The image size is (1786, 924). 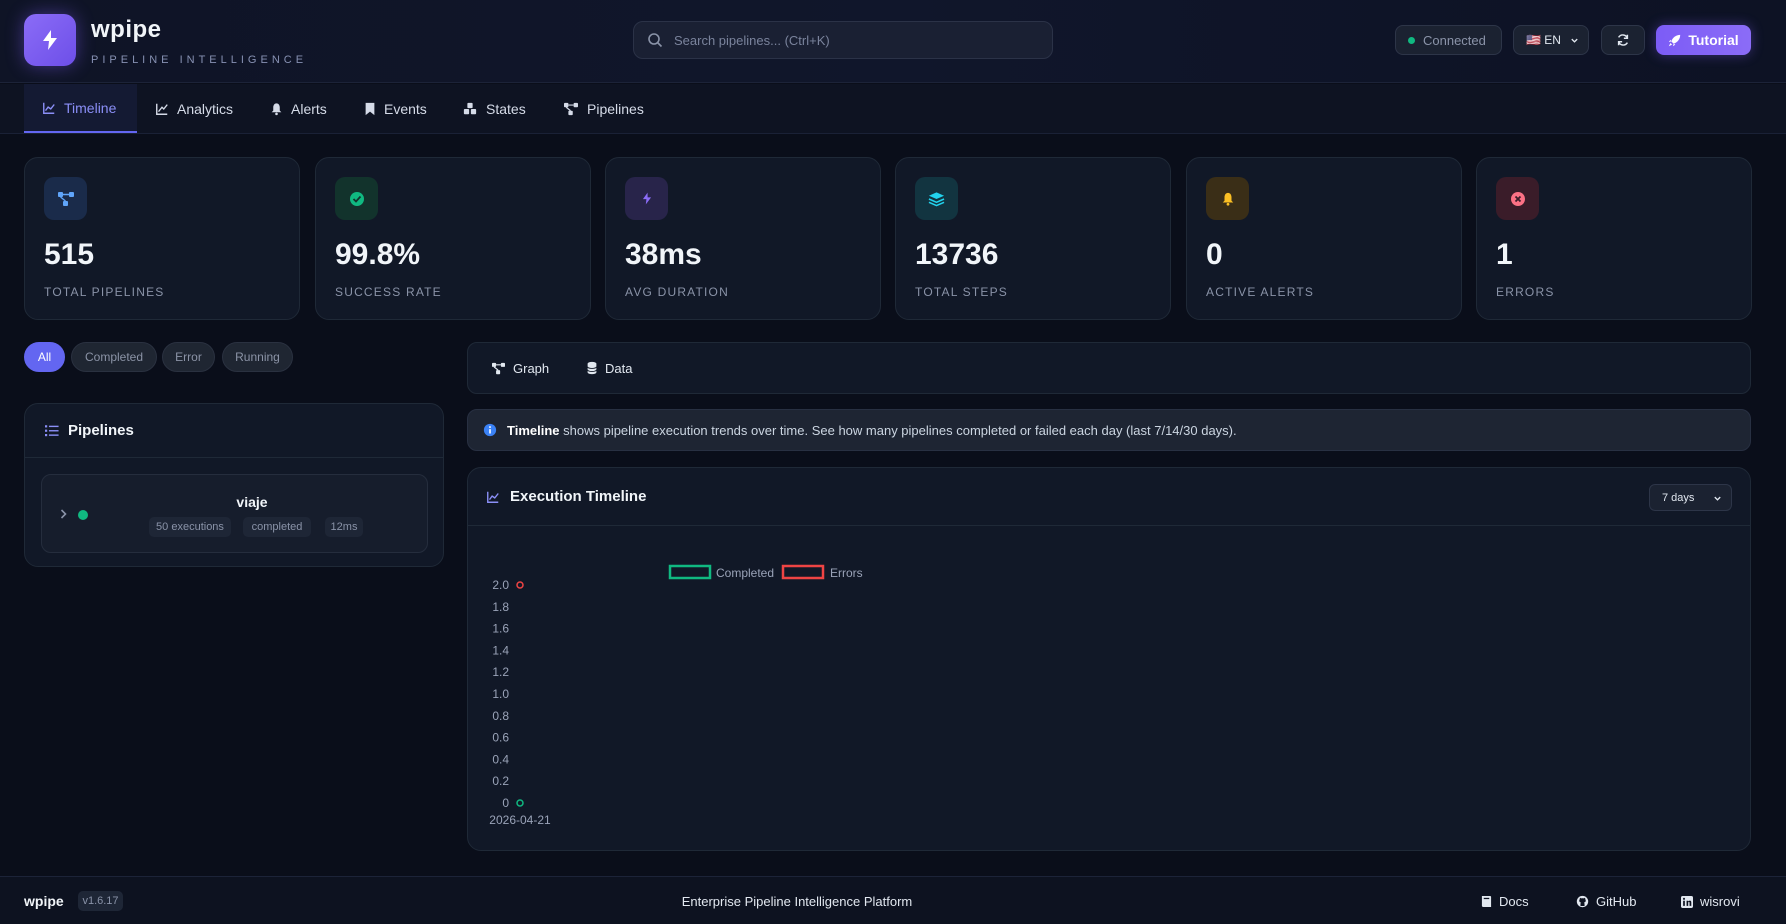 I want to click on stat-value: 13736, so click(x=957, y=254).